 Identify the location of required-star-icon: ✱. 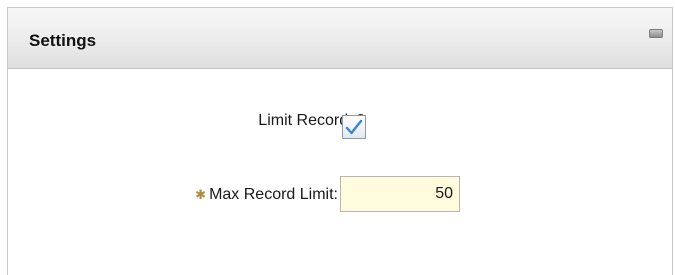
(201, 194).